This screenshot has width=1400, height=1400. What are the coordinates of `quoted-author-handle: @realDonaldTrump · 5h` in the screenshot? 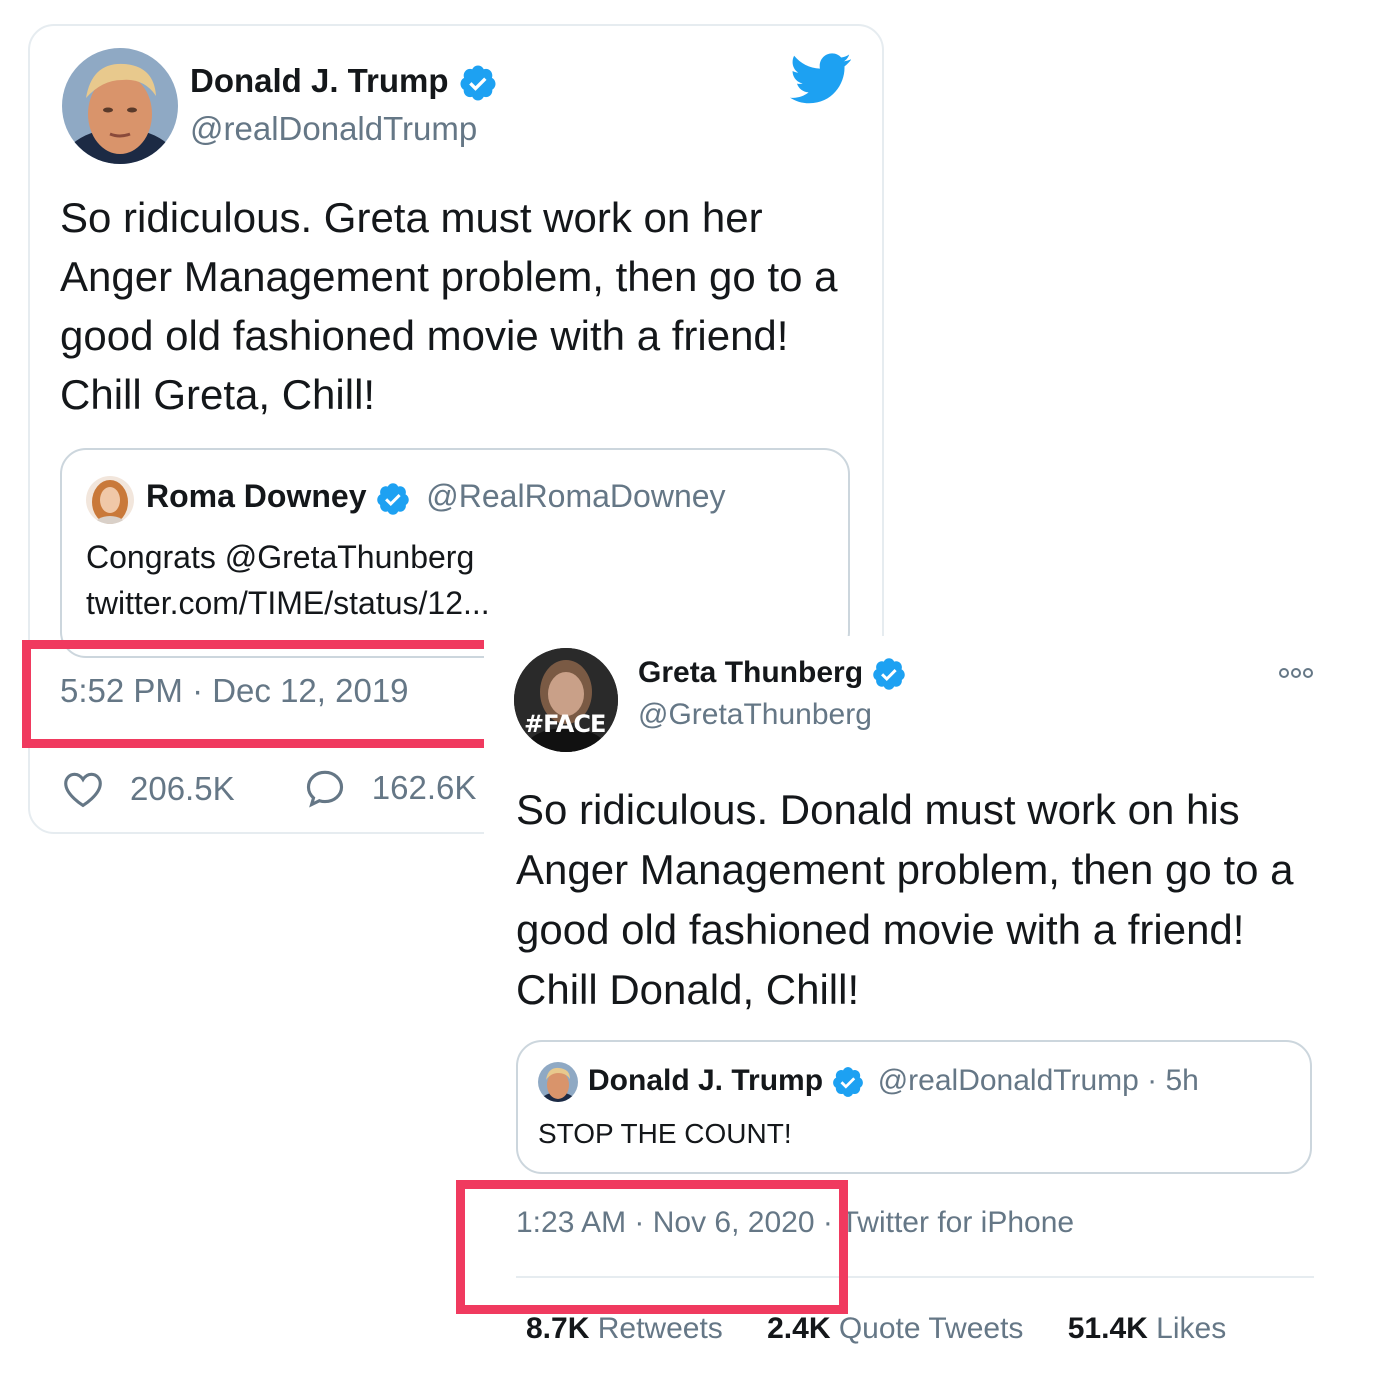 It's located at (1038, 1080).